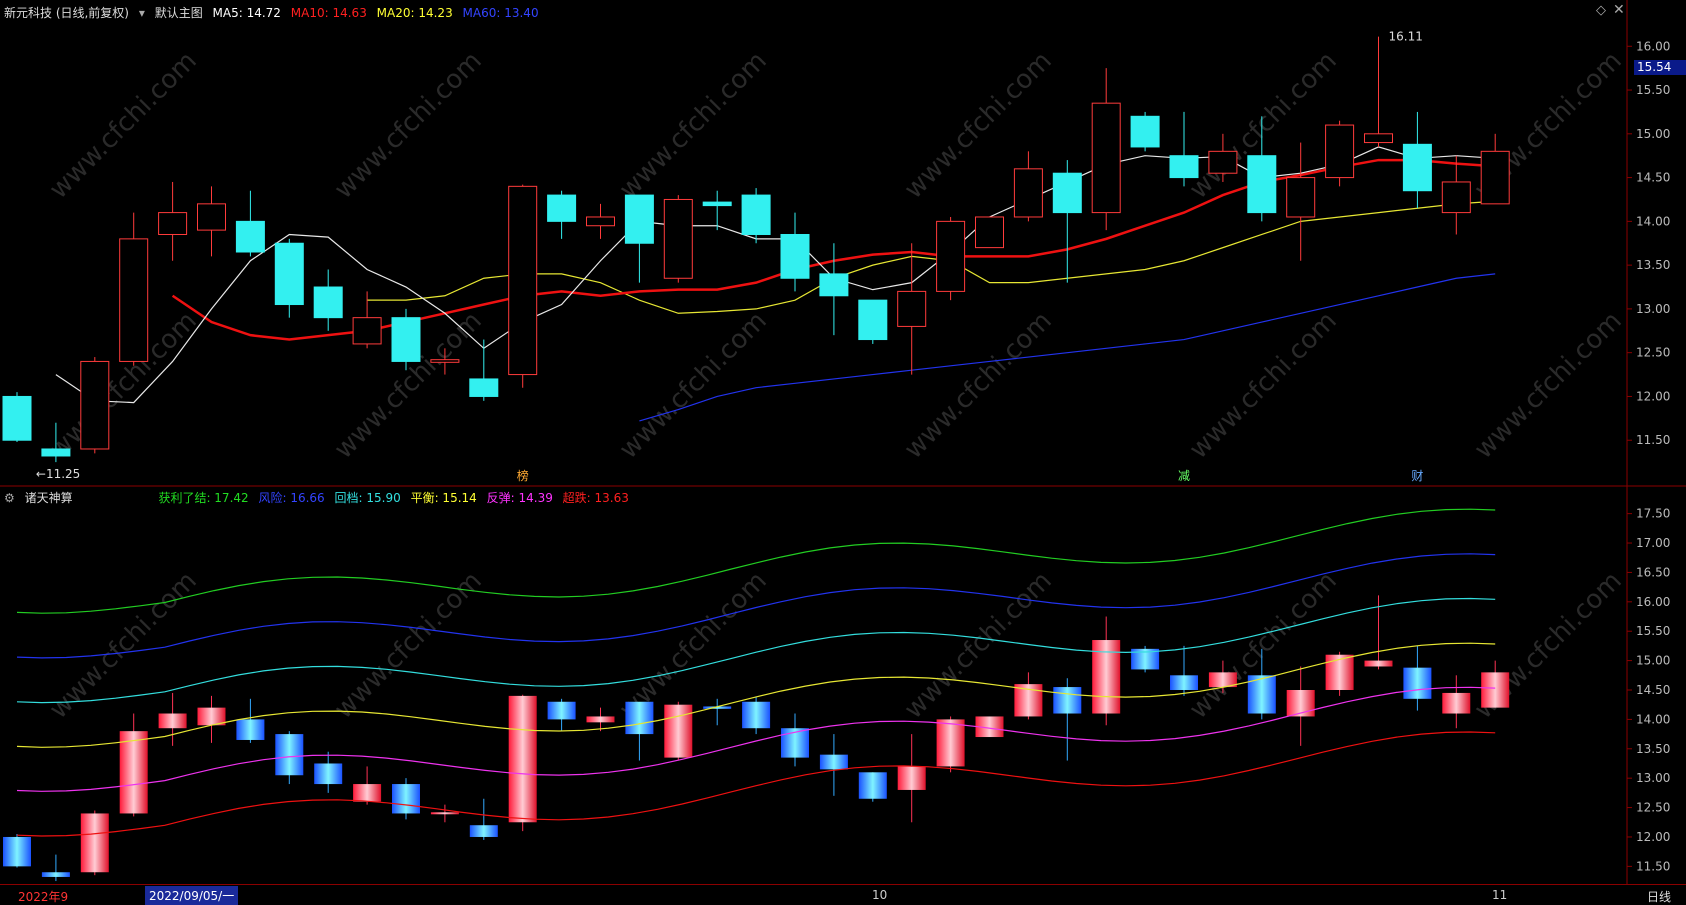 This screenshot has width=1686, height=905. What do you see at coordinates (1653, 572) in the screenshot?
I see `sub-axis-label: 16.50` at bounding box center [1653, 572].